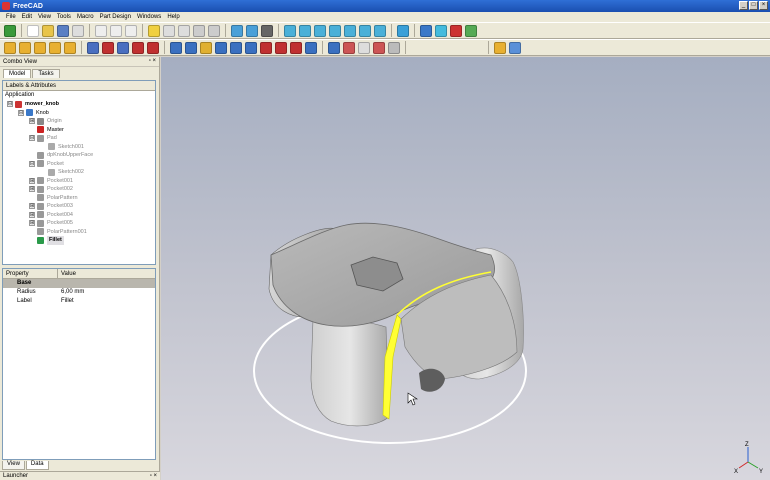 This screenshot has height=480, width=770. I want to click on body-icon, so click(441, 30).